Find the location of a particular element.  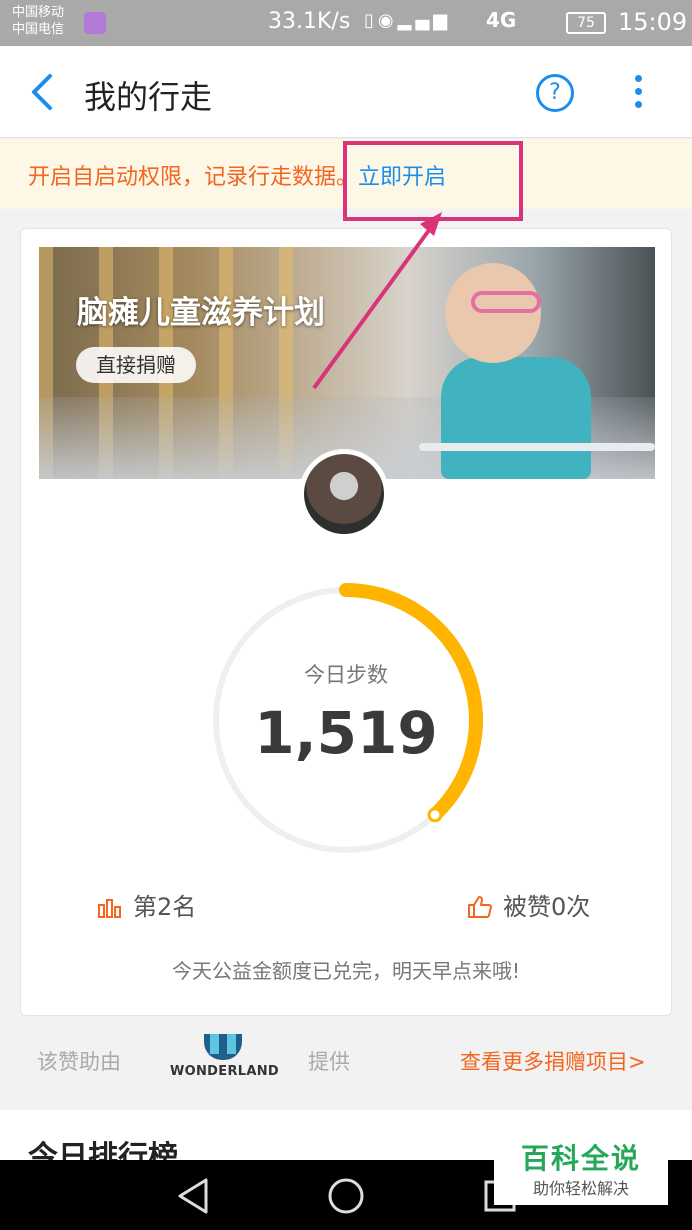

likes-text: 被赞0次 is located at coordinates (547, 907).